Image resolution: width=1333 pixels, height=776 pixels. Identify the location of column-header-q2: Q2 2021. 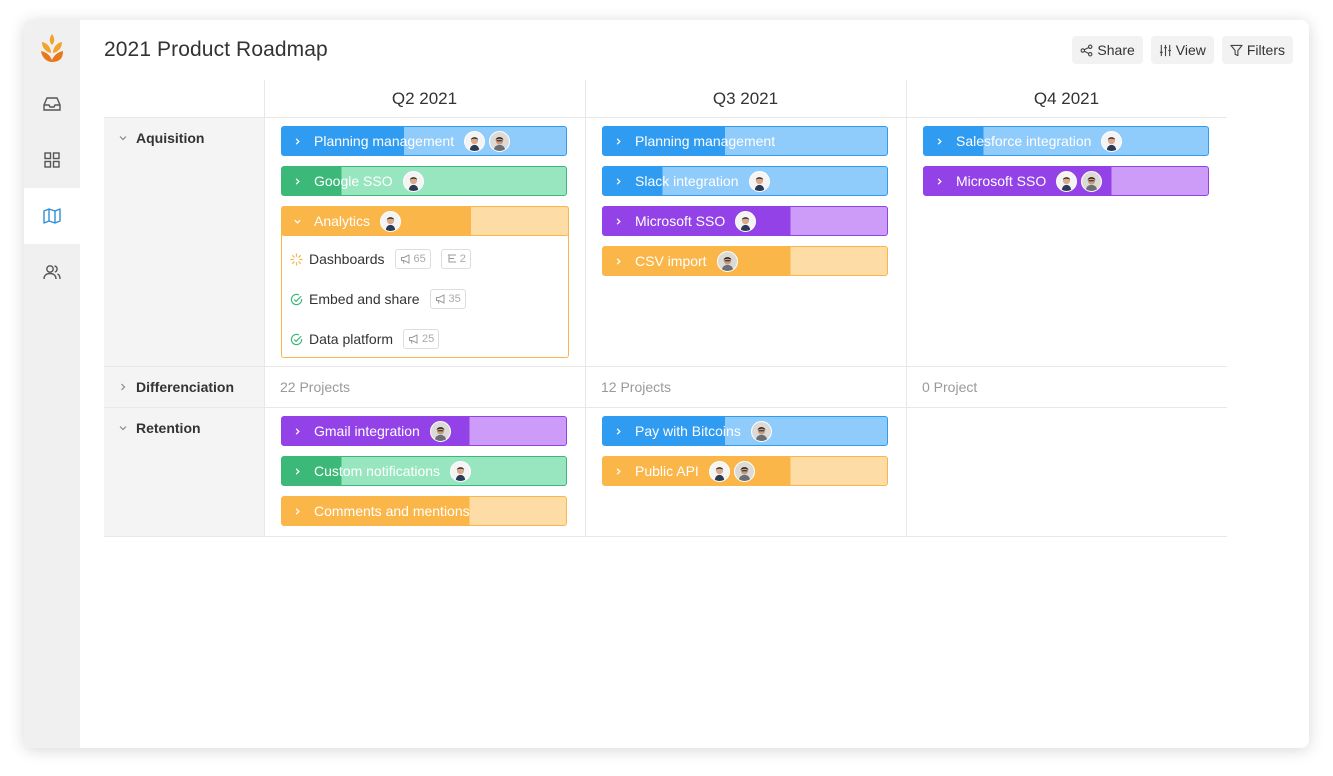
(424, 98).